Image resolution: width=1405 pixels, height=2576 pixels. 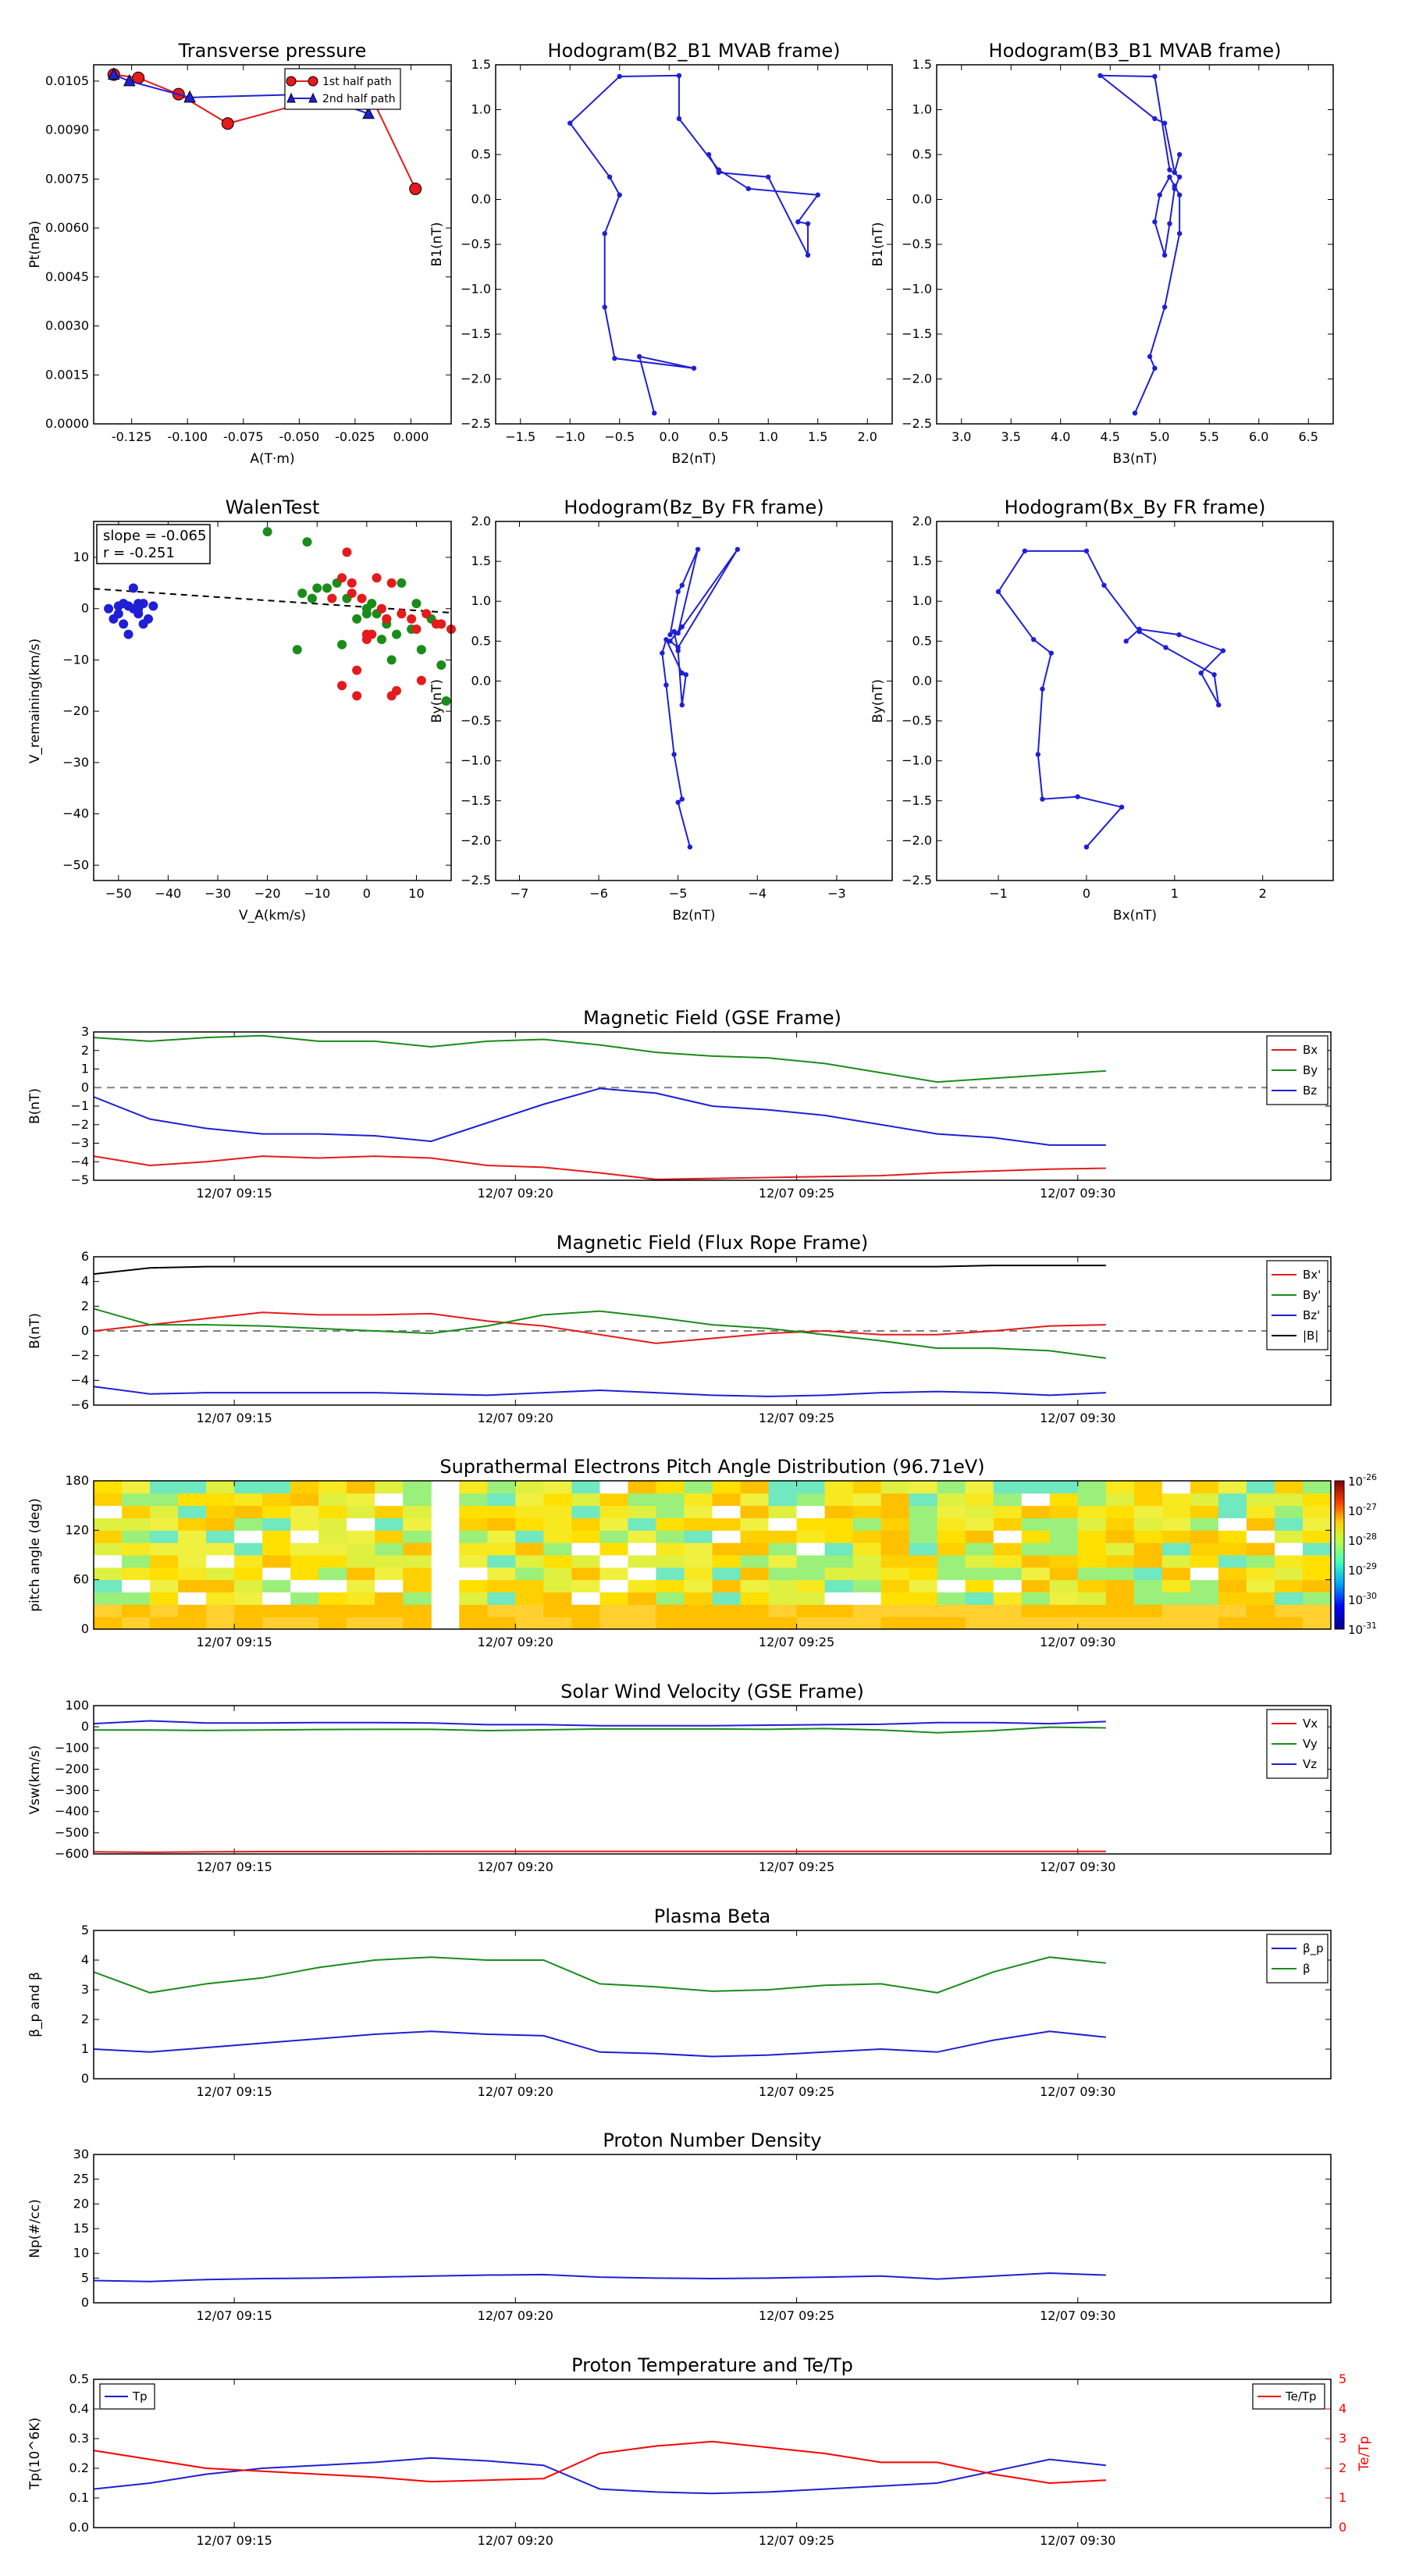 I want to click on chart-title: Magnetic Field (Flux Rope Frame), so click(x=713, y=1243).